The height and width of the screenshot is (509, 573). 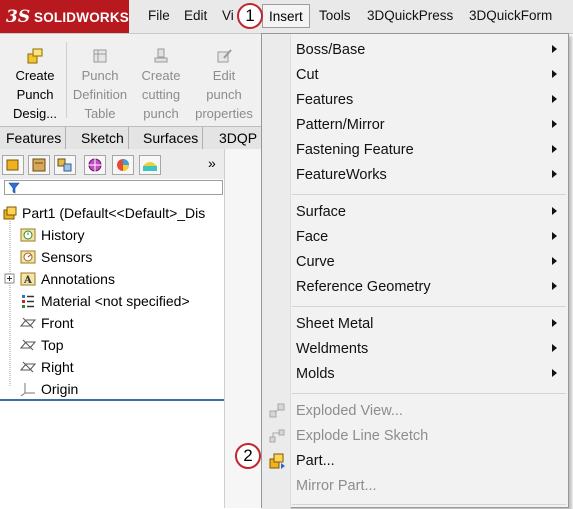 What do you see at coordinates (332, 349) in the screenshot?
I see `menu-item-weldments: Weldments` at bounding box center [332, 349].